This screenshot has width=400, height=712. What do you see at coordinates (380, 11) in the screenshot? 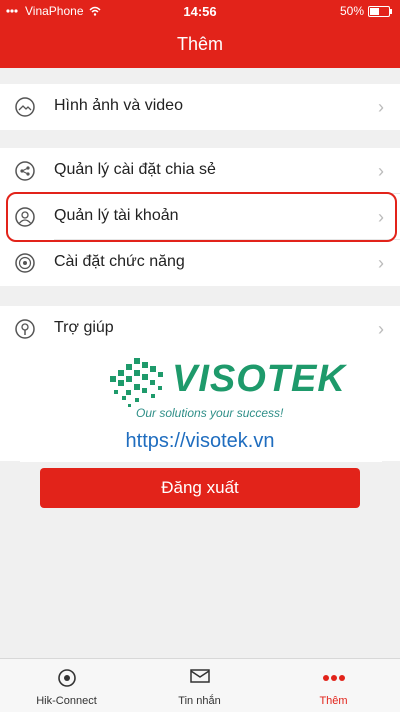
I see `battery-icon` at bounding box center [380, 11].